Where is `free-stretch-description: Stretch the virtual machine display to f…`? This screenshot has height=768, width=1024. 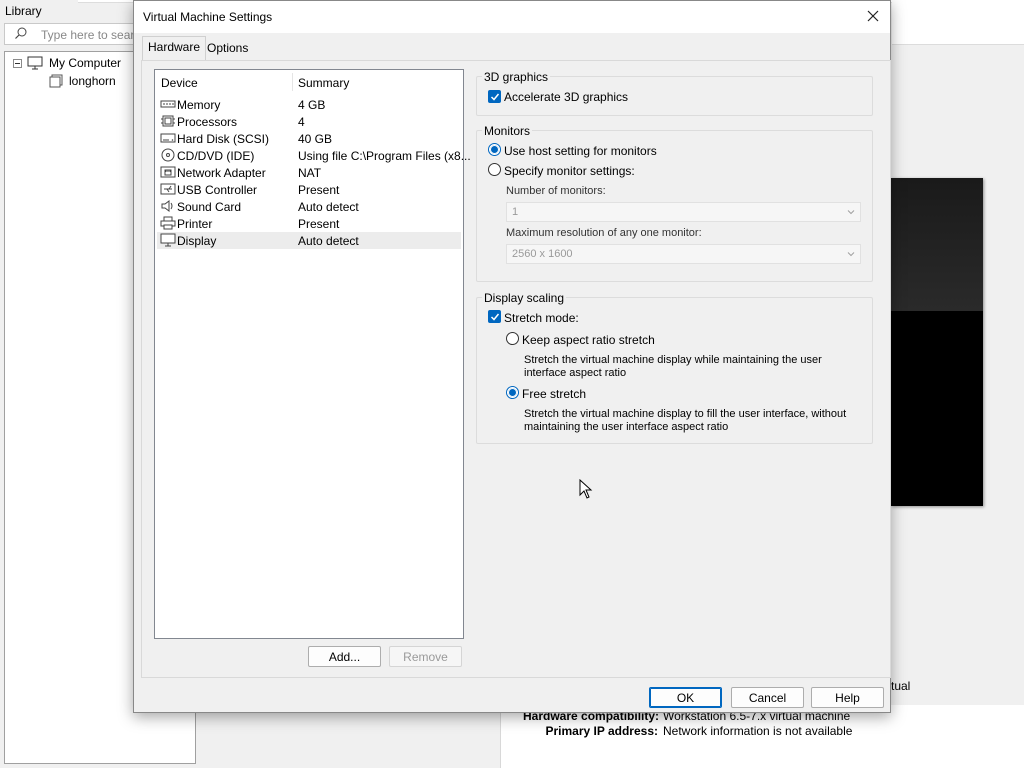
free-stretch-description: Stretch the virtual machine display to f… is located at coordinates (696, 421).